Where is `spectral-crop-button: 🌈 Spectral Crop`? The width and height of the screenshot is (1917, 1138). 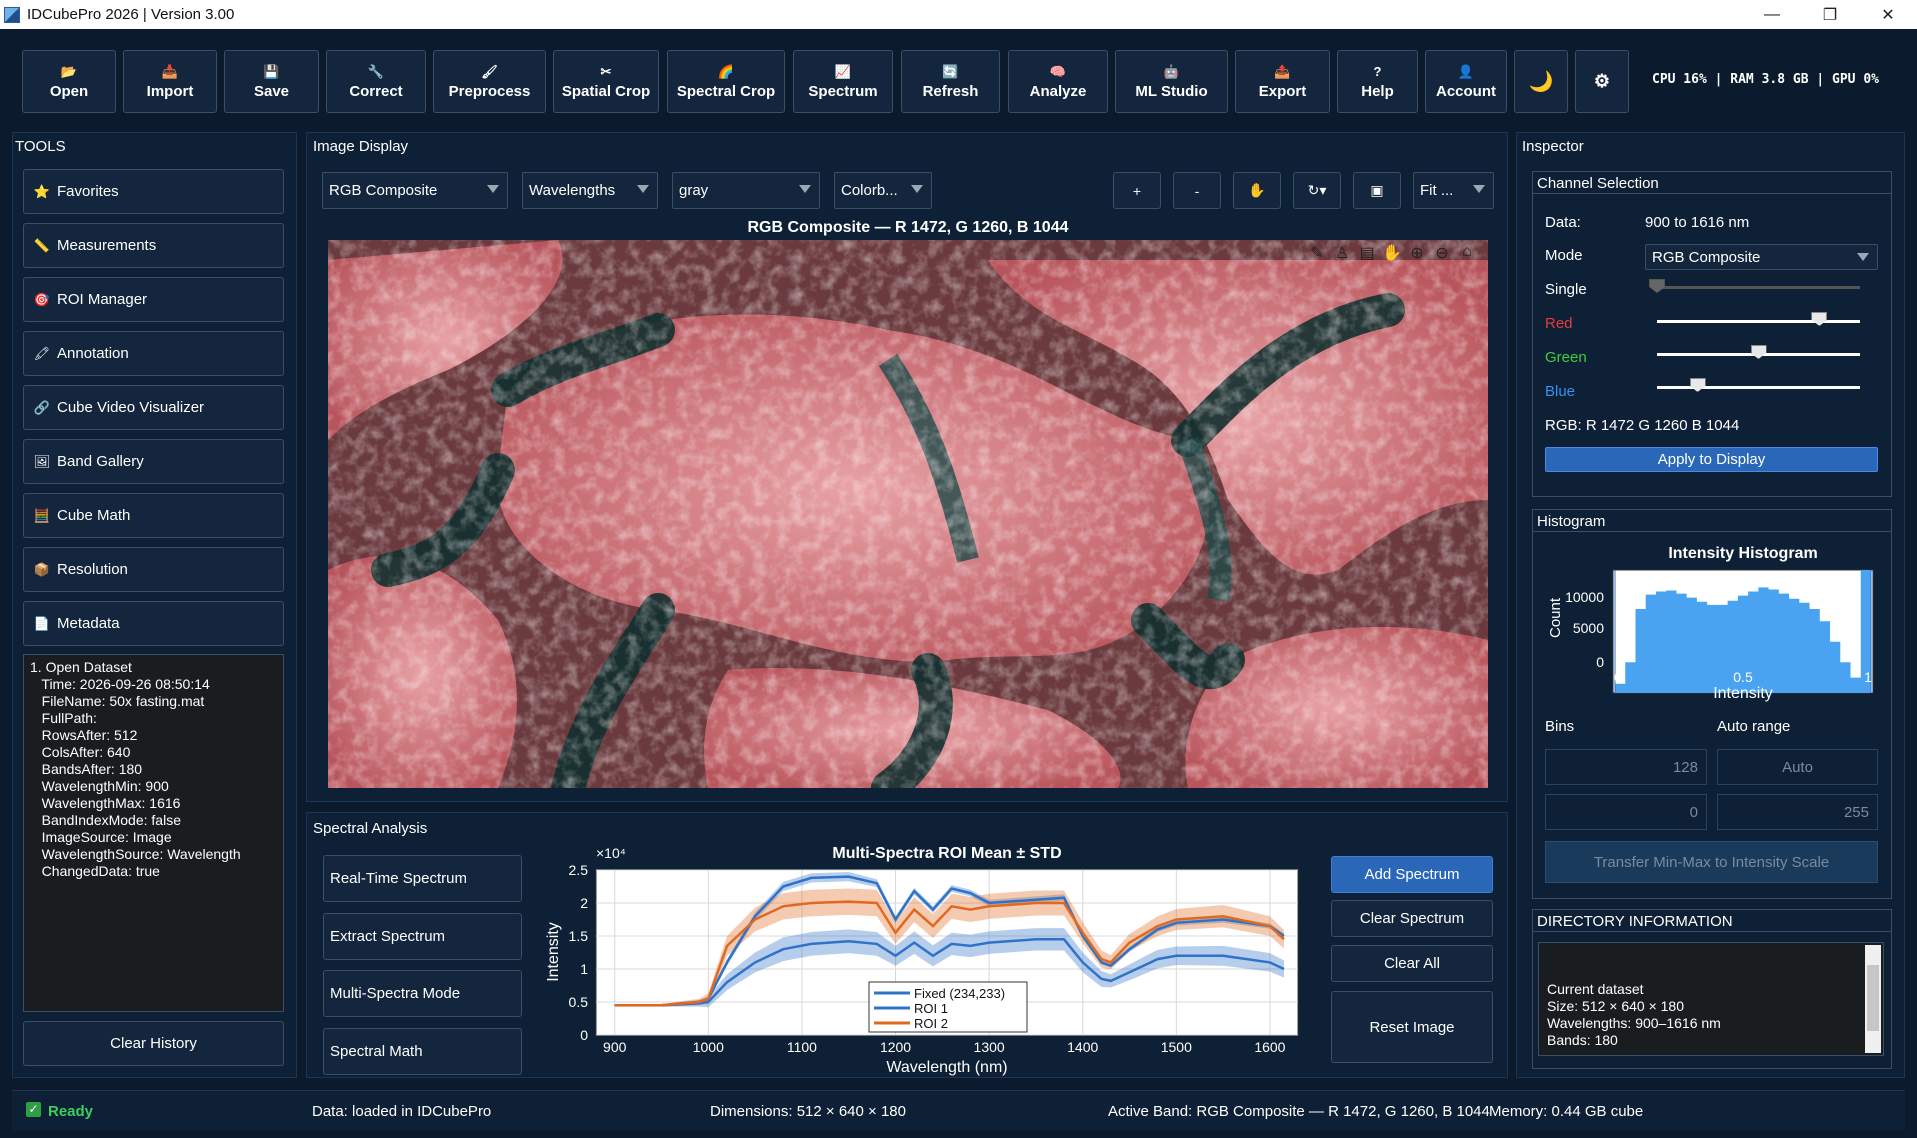
spectral-crop-button: 🌈 Spectral Crop is located at coordinates (726, 81).